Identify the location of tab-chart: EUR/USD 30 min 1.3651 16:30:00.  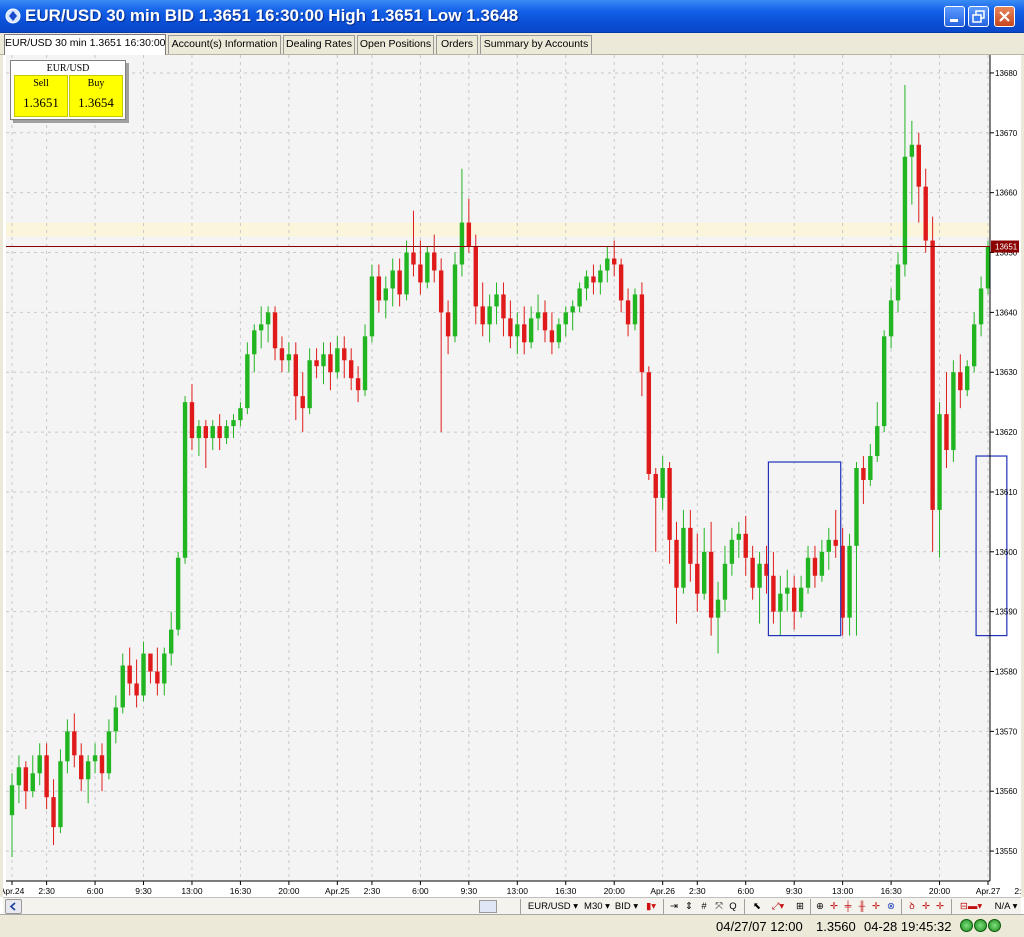
(85, 44).